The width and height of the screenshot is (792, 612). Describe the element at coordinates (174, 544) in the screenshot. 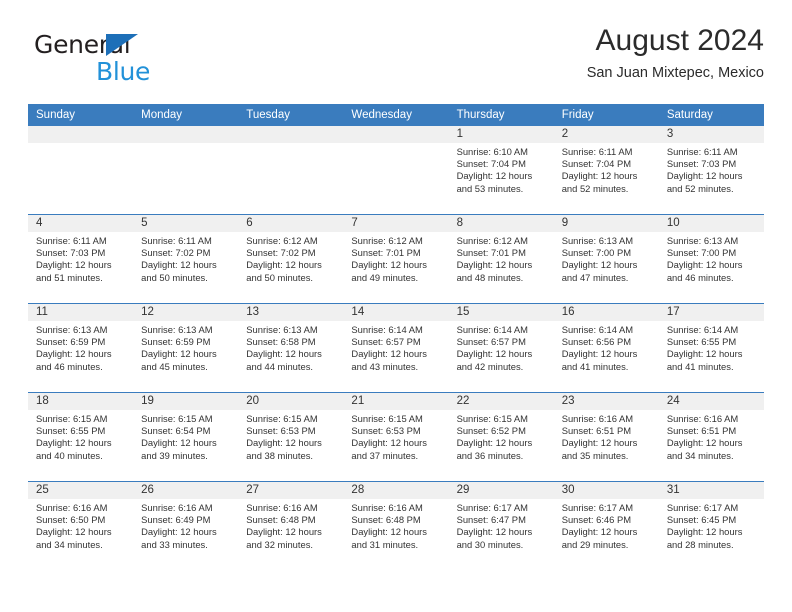

I see `daylight-text-line2: and 33 minutes.` at that location.